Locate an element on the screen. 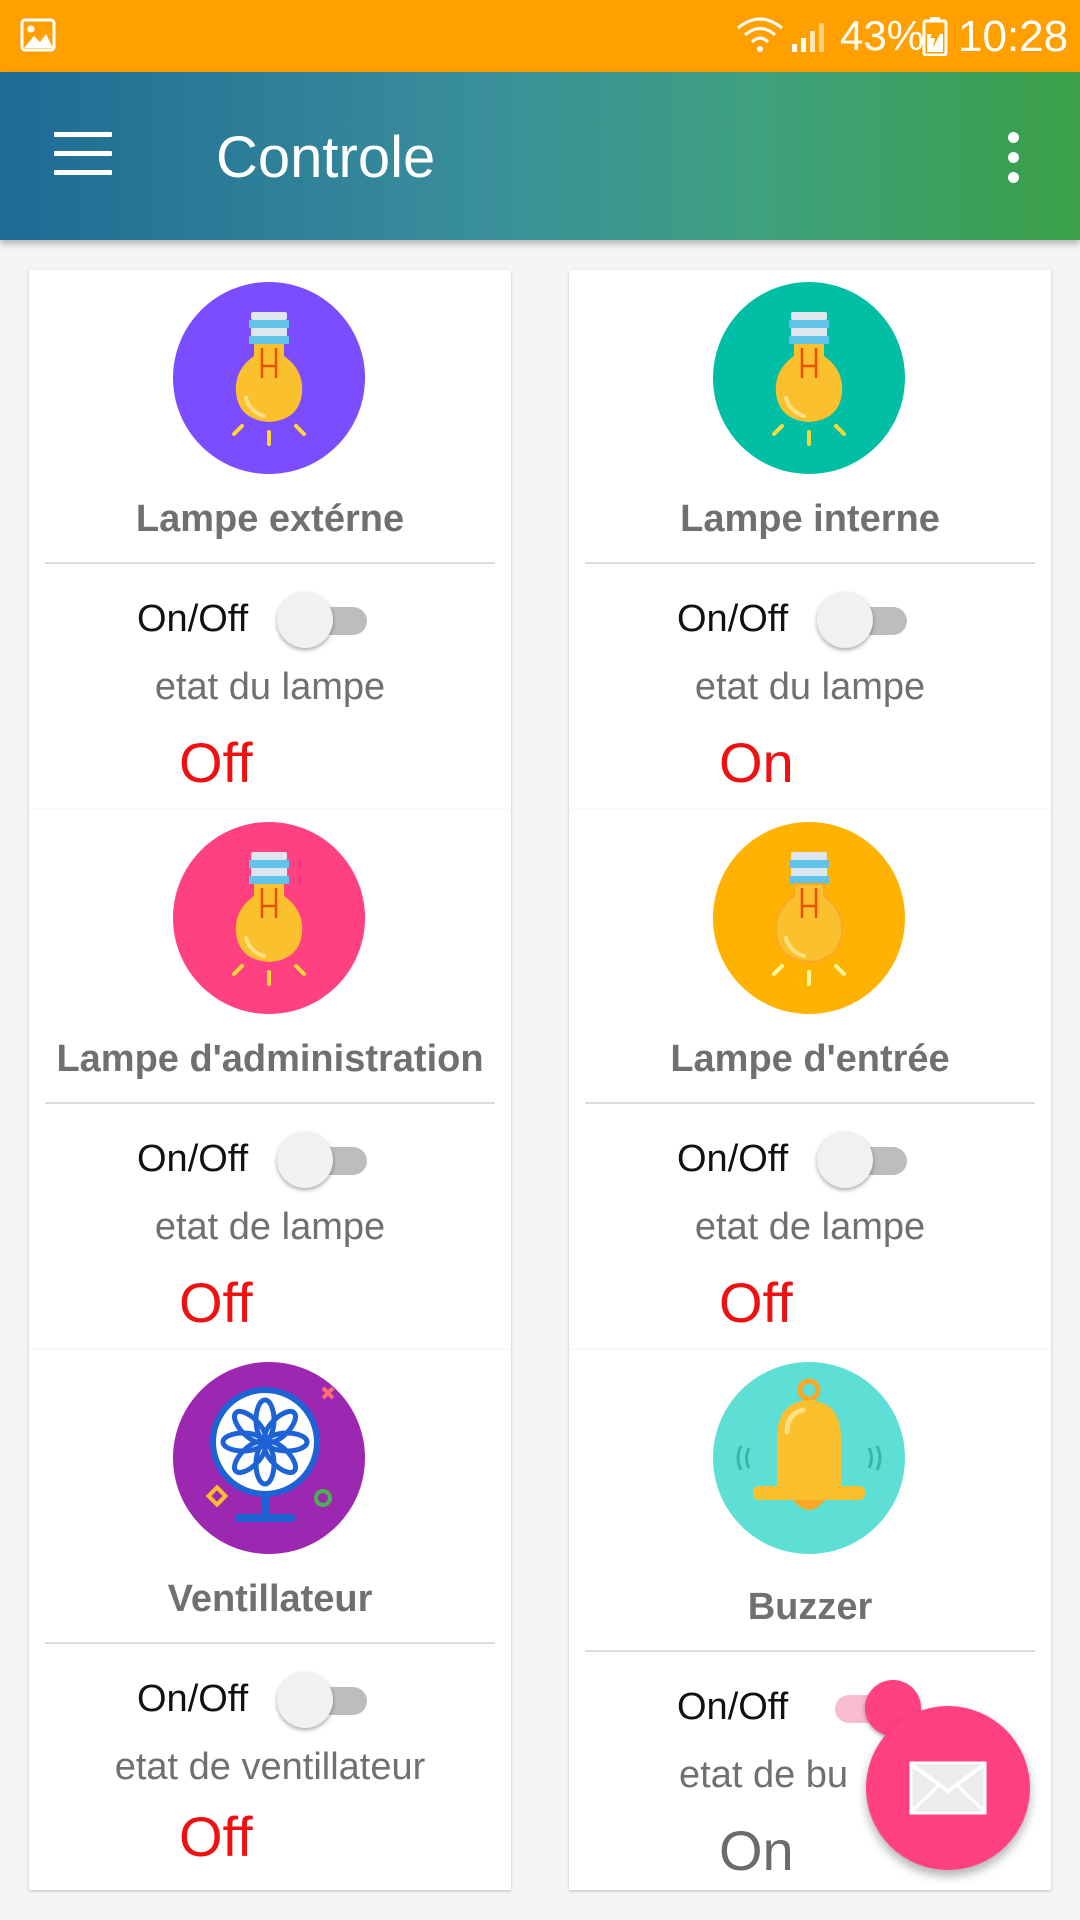  wifi-icon is located at coordinates (760, 34).